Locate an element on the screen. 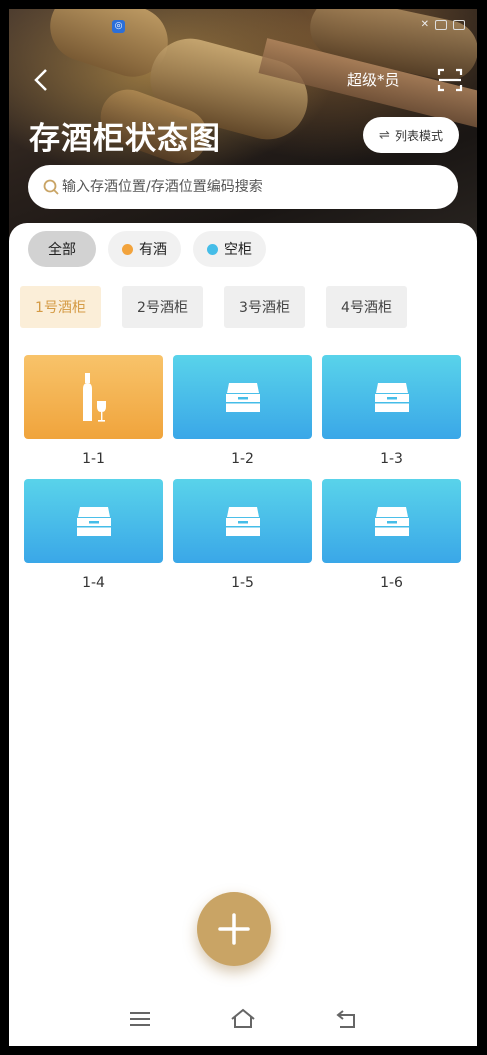 Image resolution: width=487 pixels, height=1055 pixels. menu-button is located at coordinates (140, 1019).